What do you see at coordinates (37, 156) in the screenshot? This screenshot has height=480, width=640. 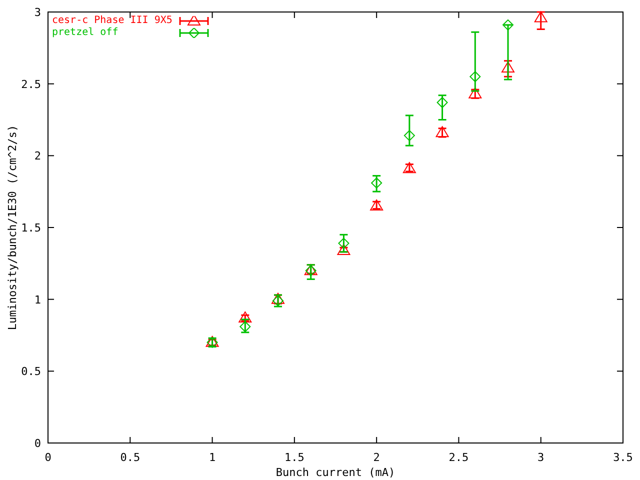 I see `y-tick-label: 2` at bounding box center [37, 156].